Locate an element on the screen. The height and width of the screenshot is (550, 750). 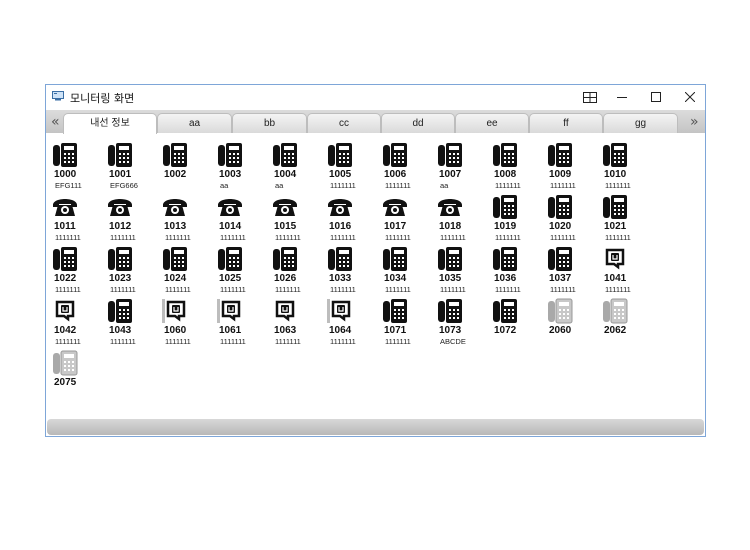
extension-1060: 1060 1111111 is located at coordinates (184, 320).